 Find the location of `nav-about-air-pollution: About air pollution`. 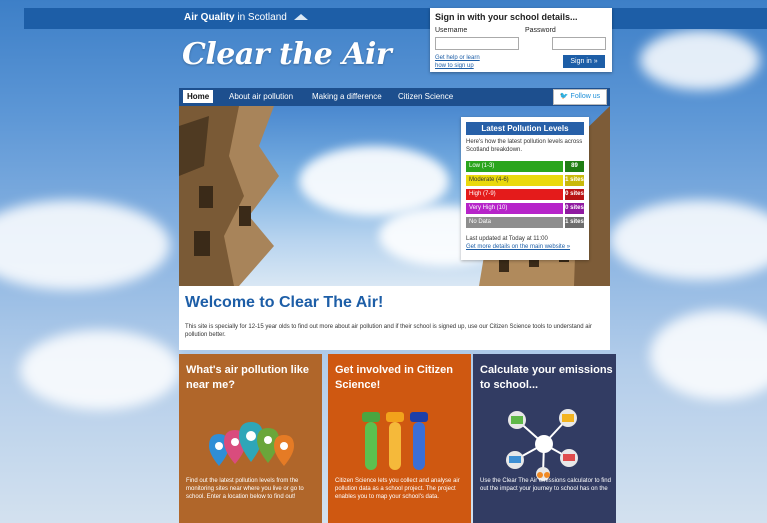

nav-about-air-pollution: About air pollution is located at coordinates (261, 96).